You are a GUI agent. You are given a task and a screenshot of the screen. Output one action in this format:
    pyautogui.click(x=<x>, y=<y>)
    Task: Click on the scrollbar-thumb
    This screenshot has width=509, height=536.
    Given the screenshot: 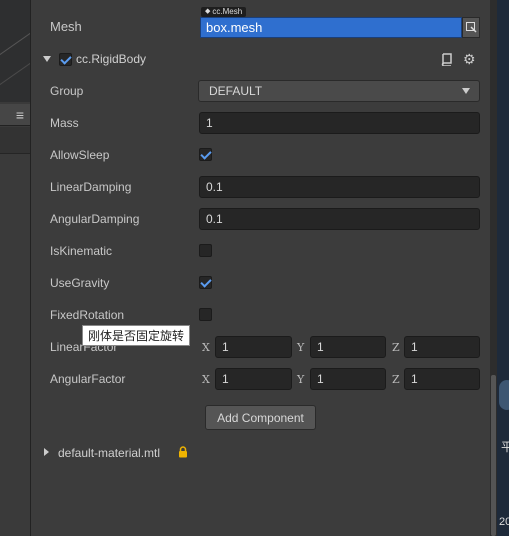 What is the action you would take?
    pyautogui.click(x=493, y=455)
    